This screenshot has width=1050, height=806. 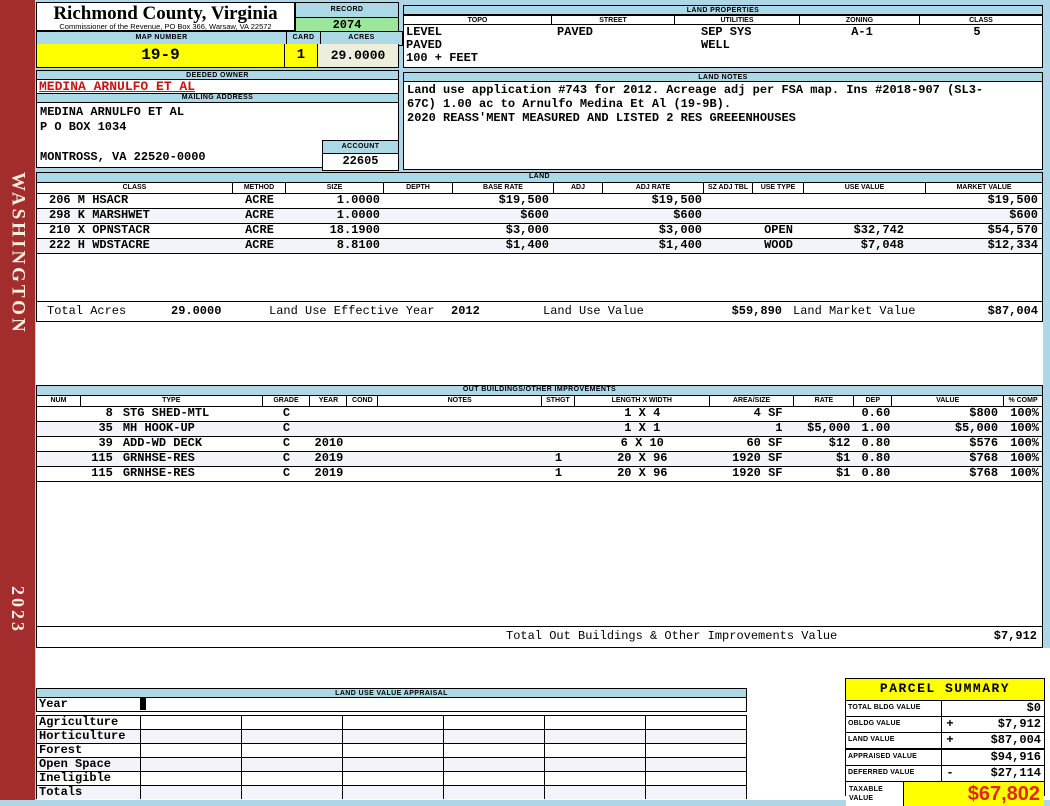 What do you see at coordinates (1019, 724) in the screenshot?
I see `summary-value: $7,912` at bounding box center [1019, 724].